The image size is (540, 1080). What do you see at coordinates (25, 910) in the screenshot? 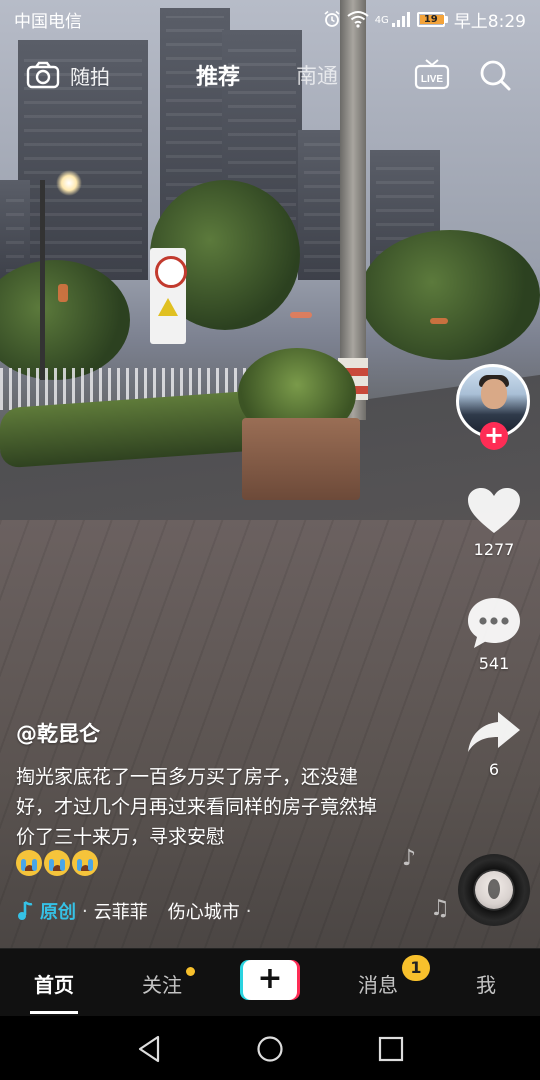
I see `music-note-icon` at bounding box center [25, 910].